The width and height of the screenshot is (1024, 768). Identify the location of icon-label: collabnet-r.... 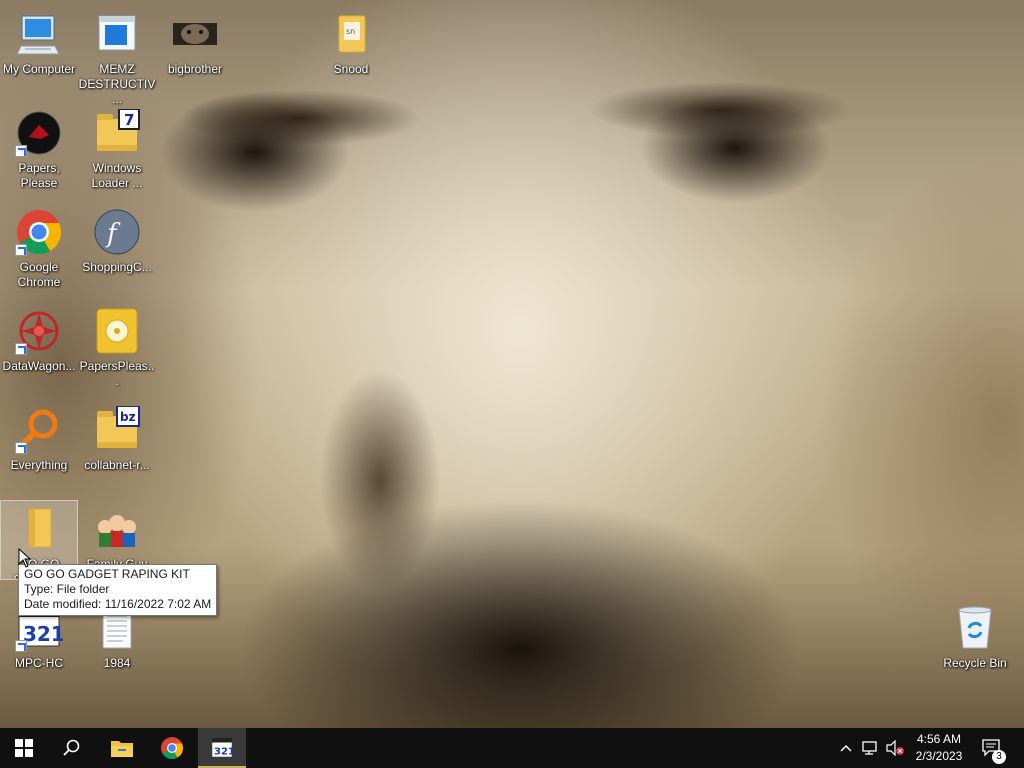
(117, 465).